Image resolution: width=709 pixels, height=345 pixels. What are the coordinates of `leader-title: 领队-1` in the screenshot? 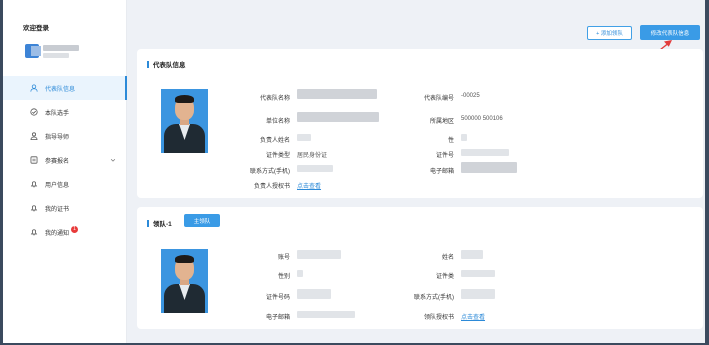 It's located at (159, 223).